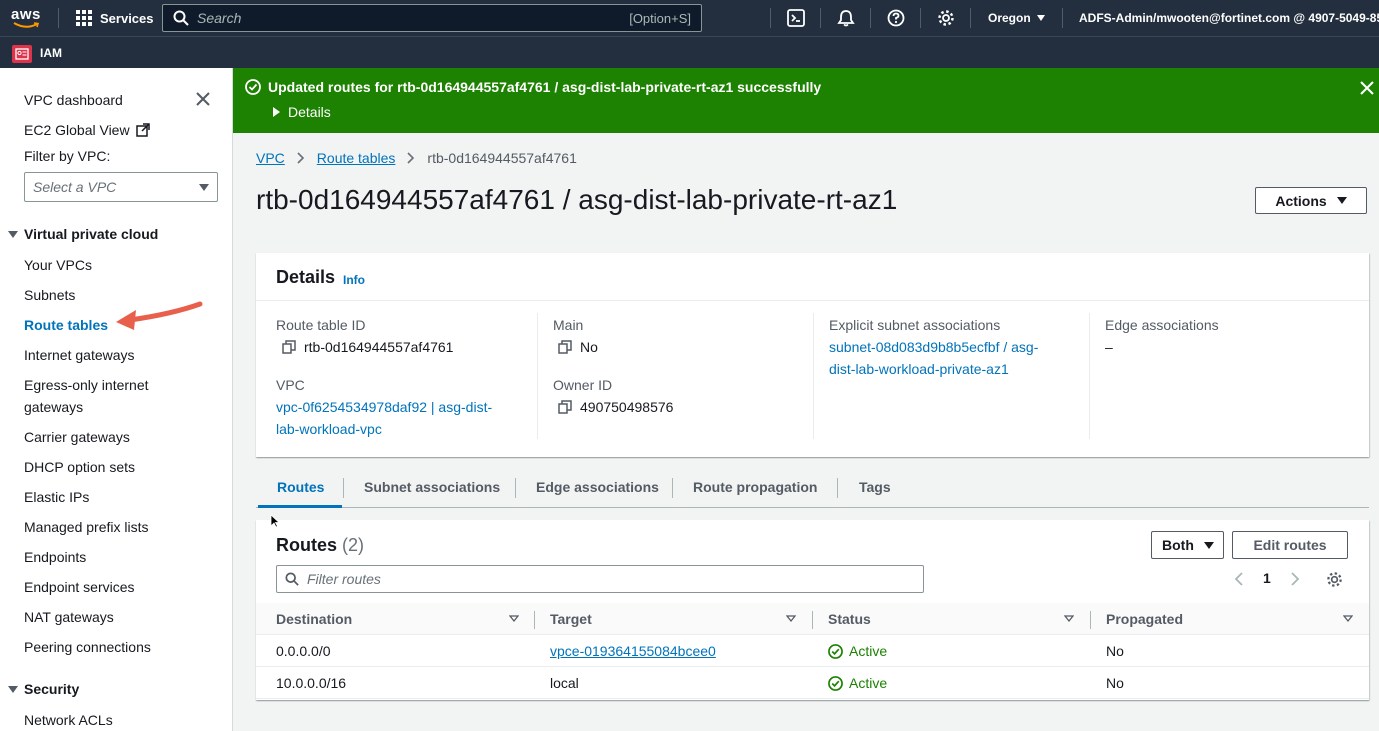 Image resolution: width=1379 pixels, height=731 pixels. Describe the element at coordinates (121, 187) in the screenshot. I see `vpc-filter-select: Select a VPC` at that location.